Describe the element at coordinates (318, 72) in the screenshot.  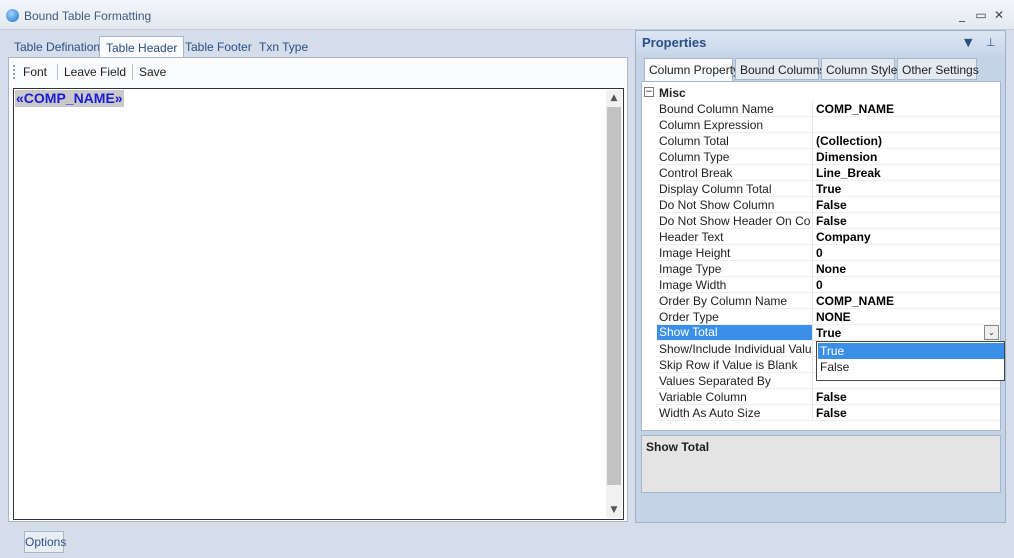
I see `editor-toolbar: Font Leave Field Save` at that location.